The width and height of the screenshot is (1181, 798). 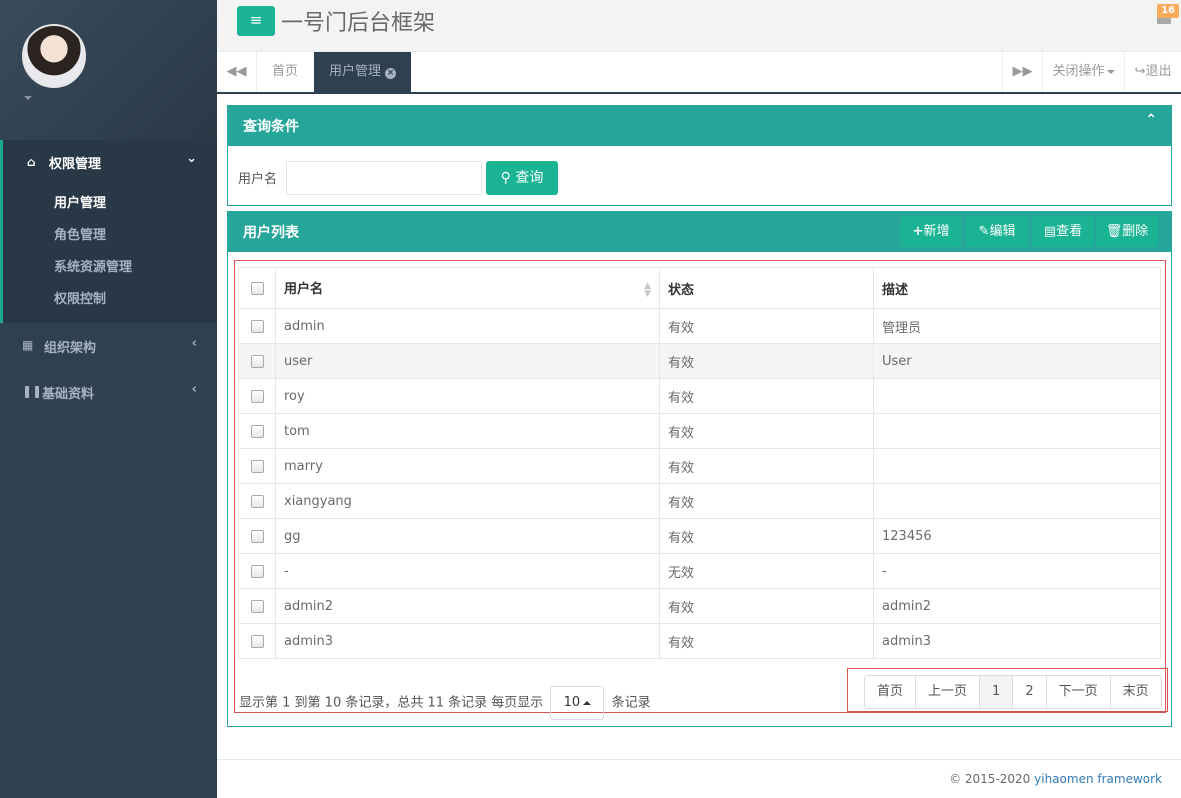 What do you see at coordinates (699, 396) in the screenshot?
I see `table-row: roy 有效` at bounding box center [699, 396].